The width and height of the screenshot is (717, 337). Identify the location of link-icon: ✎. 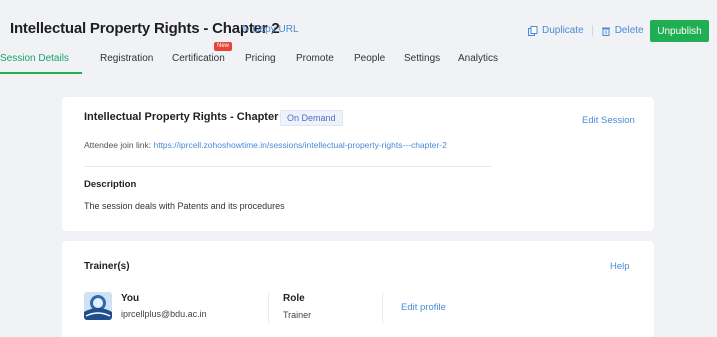
(245, 29).